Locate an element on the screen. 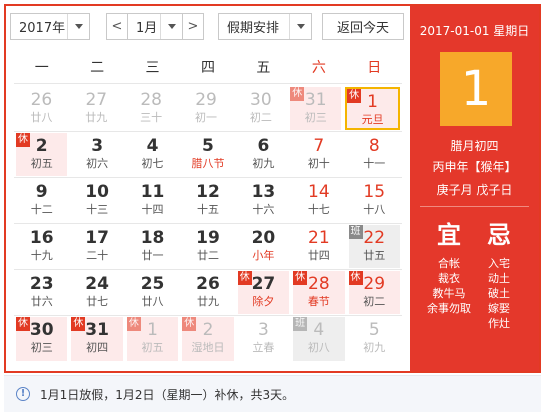 The image size is (545, 416). day-cell: 30 初二 is located at coordinates (260, 108).